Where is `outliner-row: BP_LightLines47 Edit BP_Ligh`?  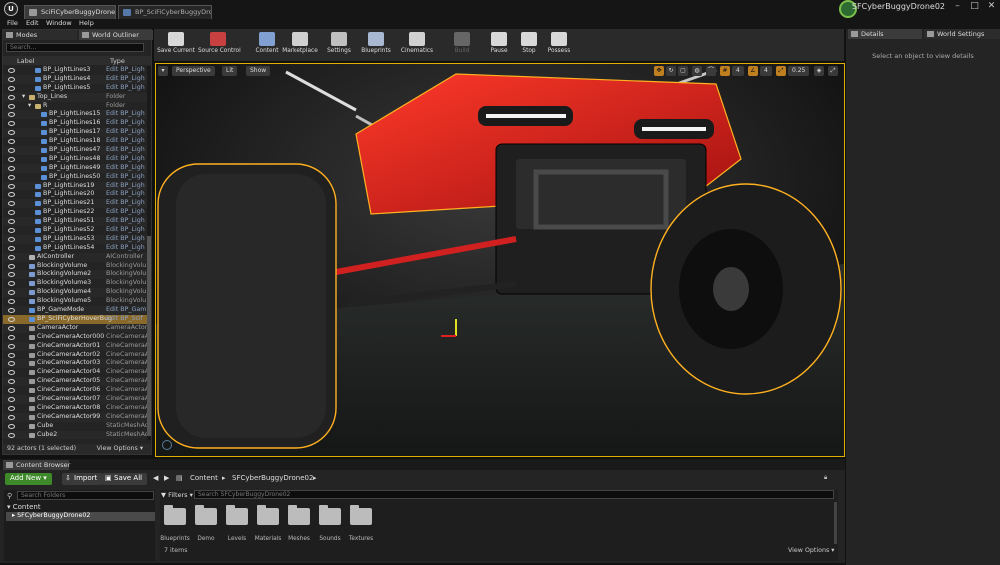
outliner-row: BP_LightLines47 Edit BP_Ligh is located at coordinates (75, 150).